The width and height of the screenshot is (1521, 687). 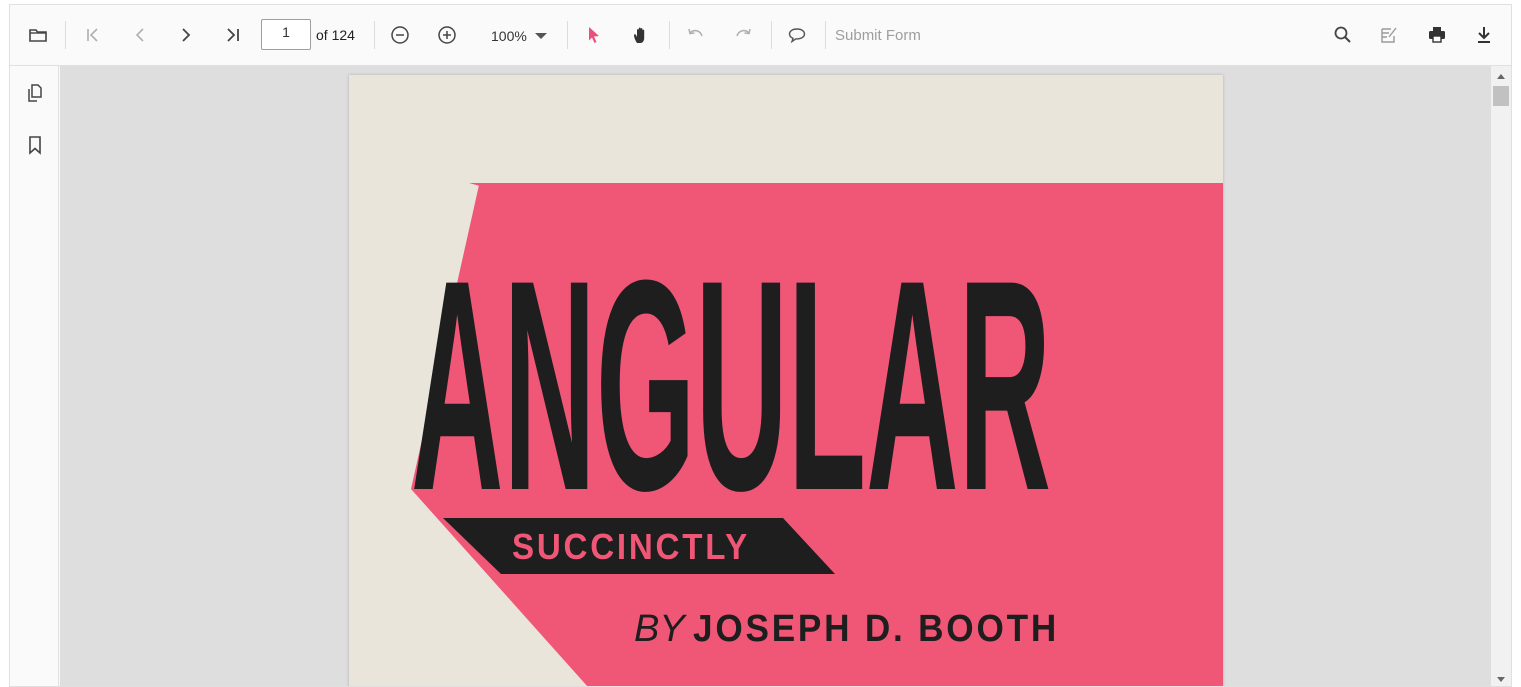 I want to click on navigation-pane, so click(x=34, y=376).